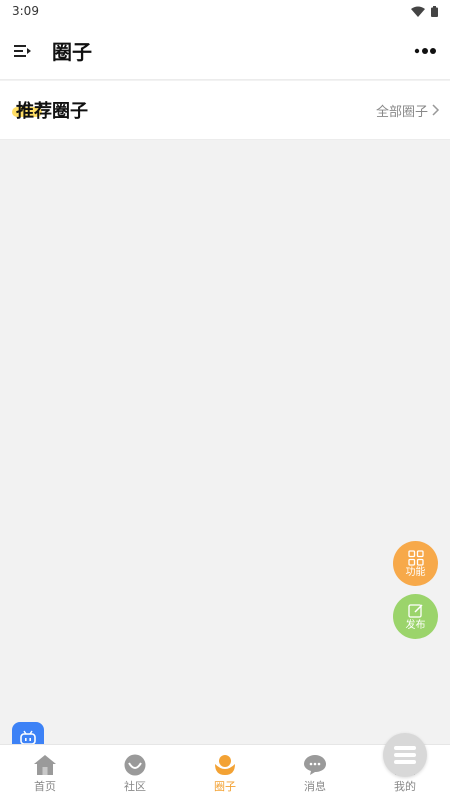  I want to click on recommended-circles-section: 推荐圈子 全部圈子, so click(225, 110).